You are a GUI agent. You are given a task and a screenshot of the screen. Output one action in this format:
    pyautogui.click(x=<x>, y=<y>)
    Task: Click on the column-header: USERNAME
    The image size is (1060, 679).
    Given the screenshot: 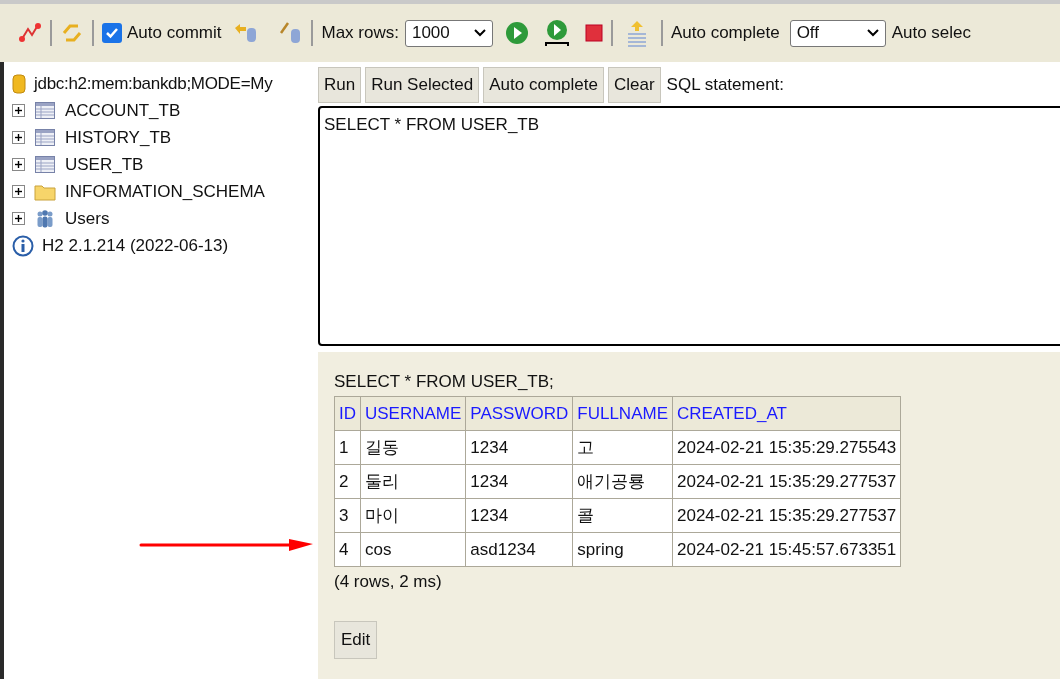 What is the action you would take?
    pyautogui.click(x=413, y=413)
    